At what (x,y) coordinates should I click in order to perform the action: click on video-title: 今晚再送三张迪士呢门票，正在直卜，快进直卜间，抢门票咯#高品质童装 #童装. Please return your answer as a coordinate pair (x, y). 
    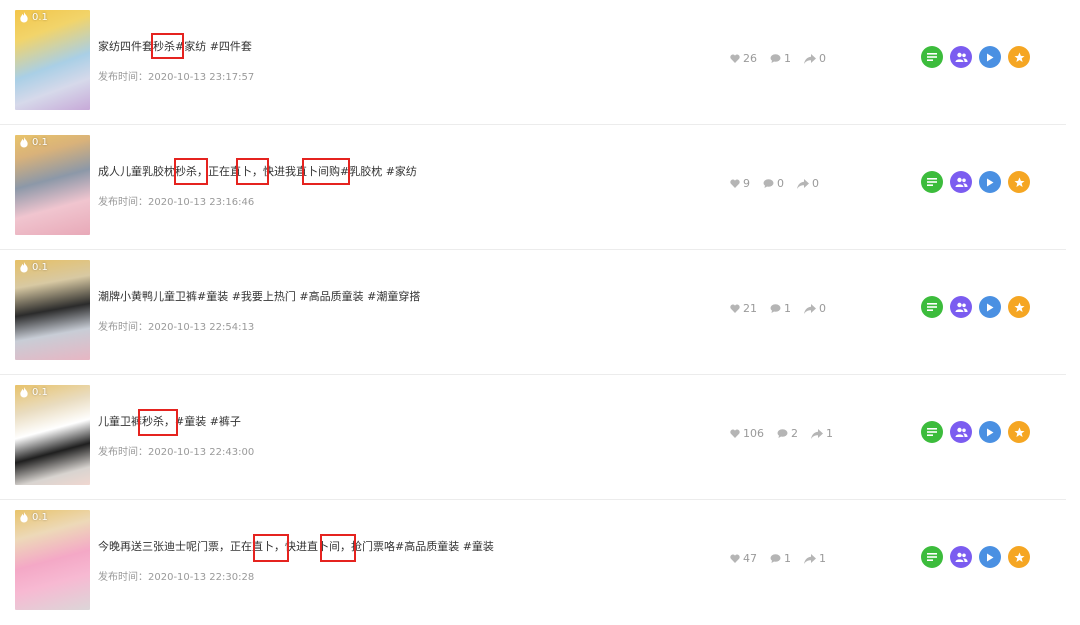
    Looking at the image, I should click on (296, 546).